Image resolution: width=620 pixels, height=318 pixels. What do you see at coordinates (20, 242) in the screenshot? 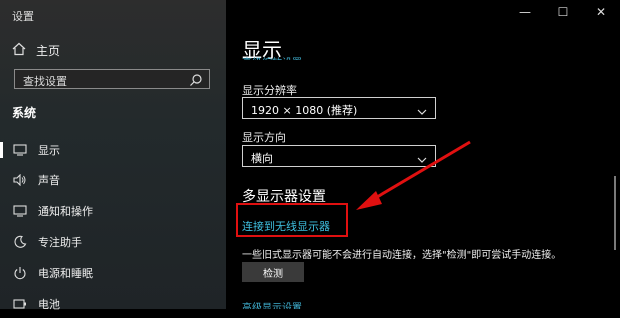
I see `moon-icon` at bounding box center [20, 242].